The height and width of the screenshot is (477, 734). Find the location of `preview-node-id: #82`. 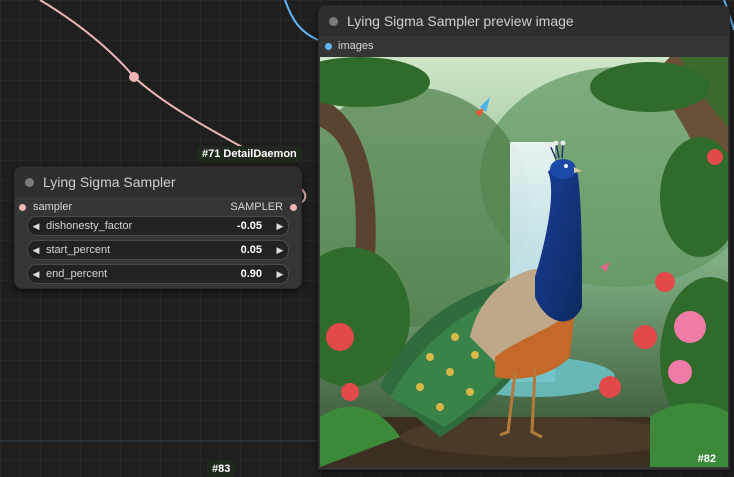

preview-node-id: #82 is located at coordinates (706, 459).